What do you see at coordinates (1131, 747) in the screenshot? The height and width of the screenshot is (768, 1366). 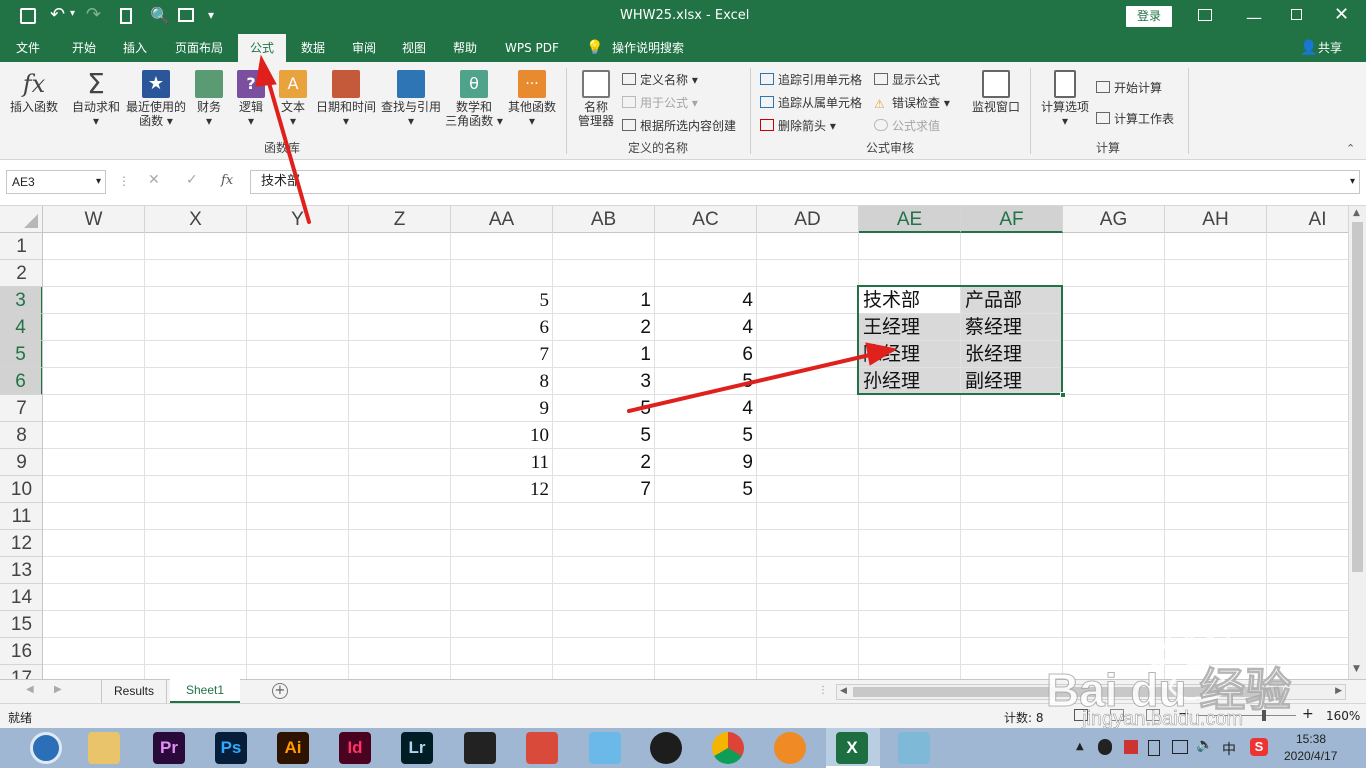 I see `tray-flag-icon` at bounding box center [1131, 747].